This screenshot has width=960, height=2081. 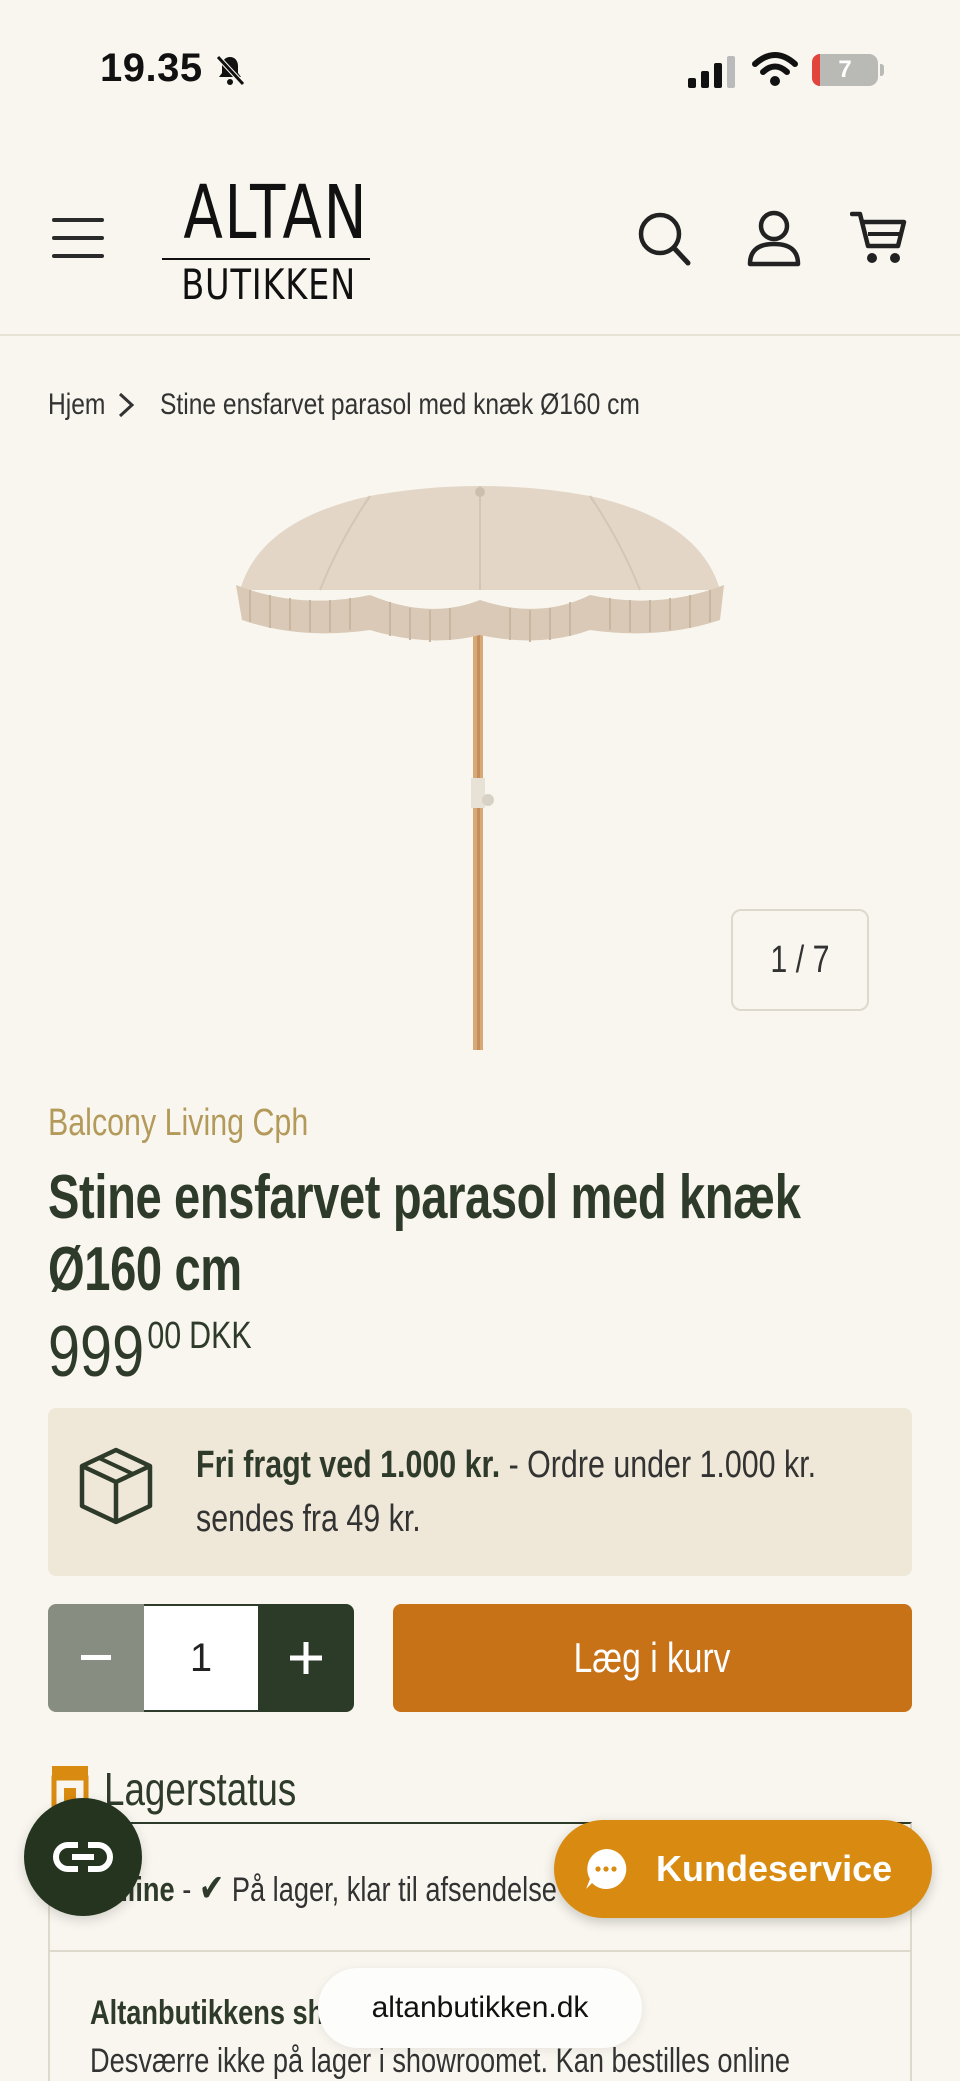 I want to click on quantity-decrease-button, so click(x=96, y=1658).